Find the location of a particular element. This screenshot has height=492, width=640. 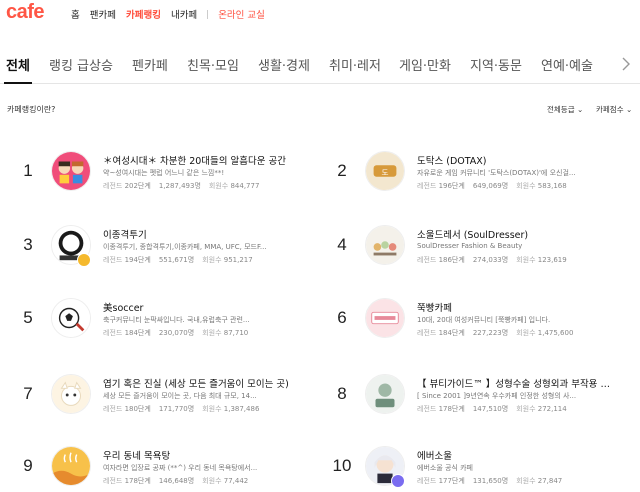

tab-game-comics: 게임·만화 is located at coordinates (425, 64).